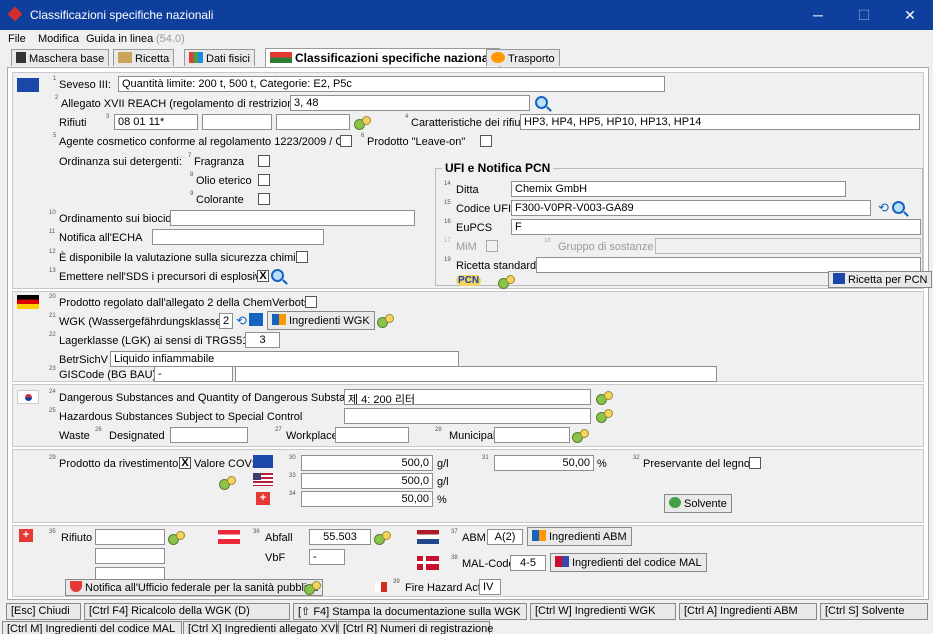 Image resolution: width=933 pixels, height=634 pixels. Describe the element at coordinates (454, 532) in the screenshot. I see `footnote-37: 37` at that location.